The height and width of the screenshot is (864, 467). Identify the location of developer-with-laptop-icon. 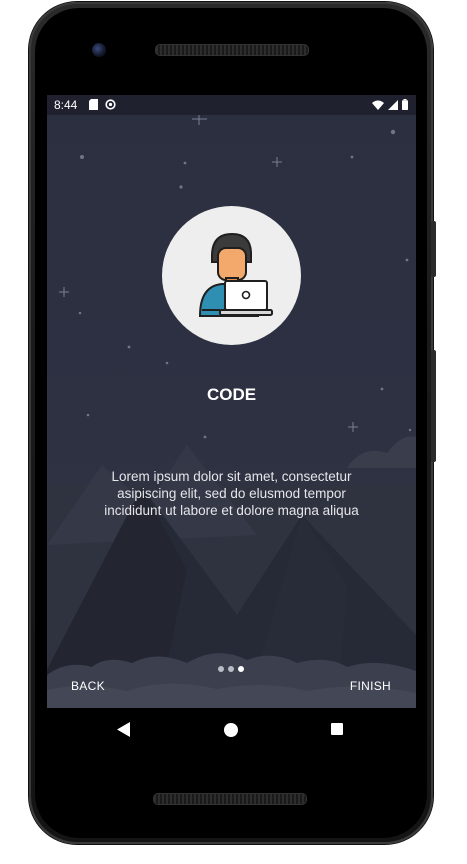
(235, 274).